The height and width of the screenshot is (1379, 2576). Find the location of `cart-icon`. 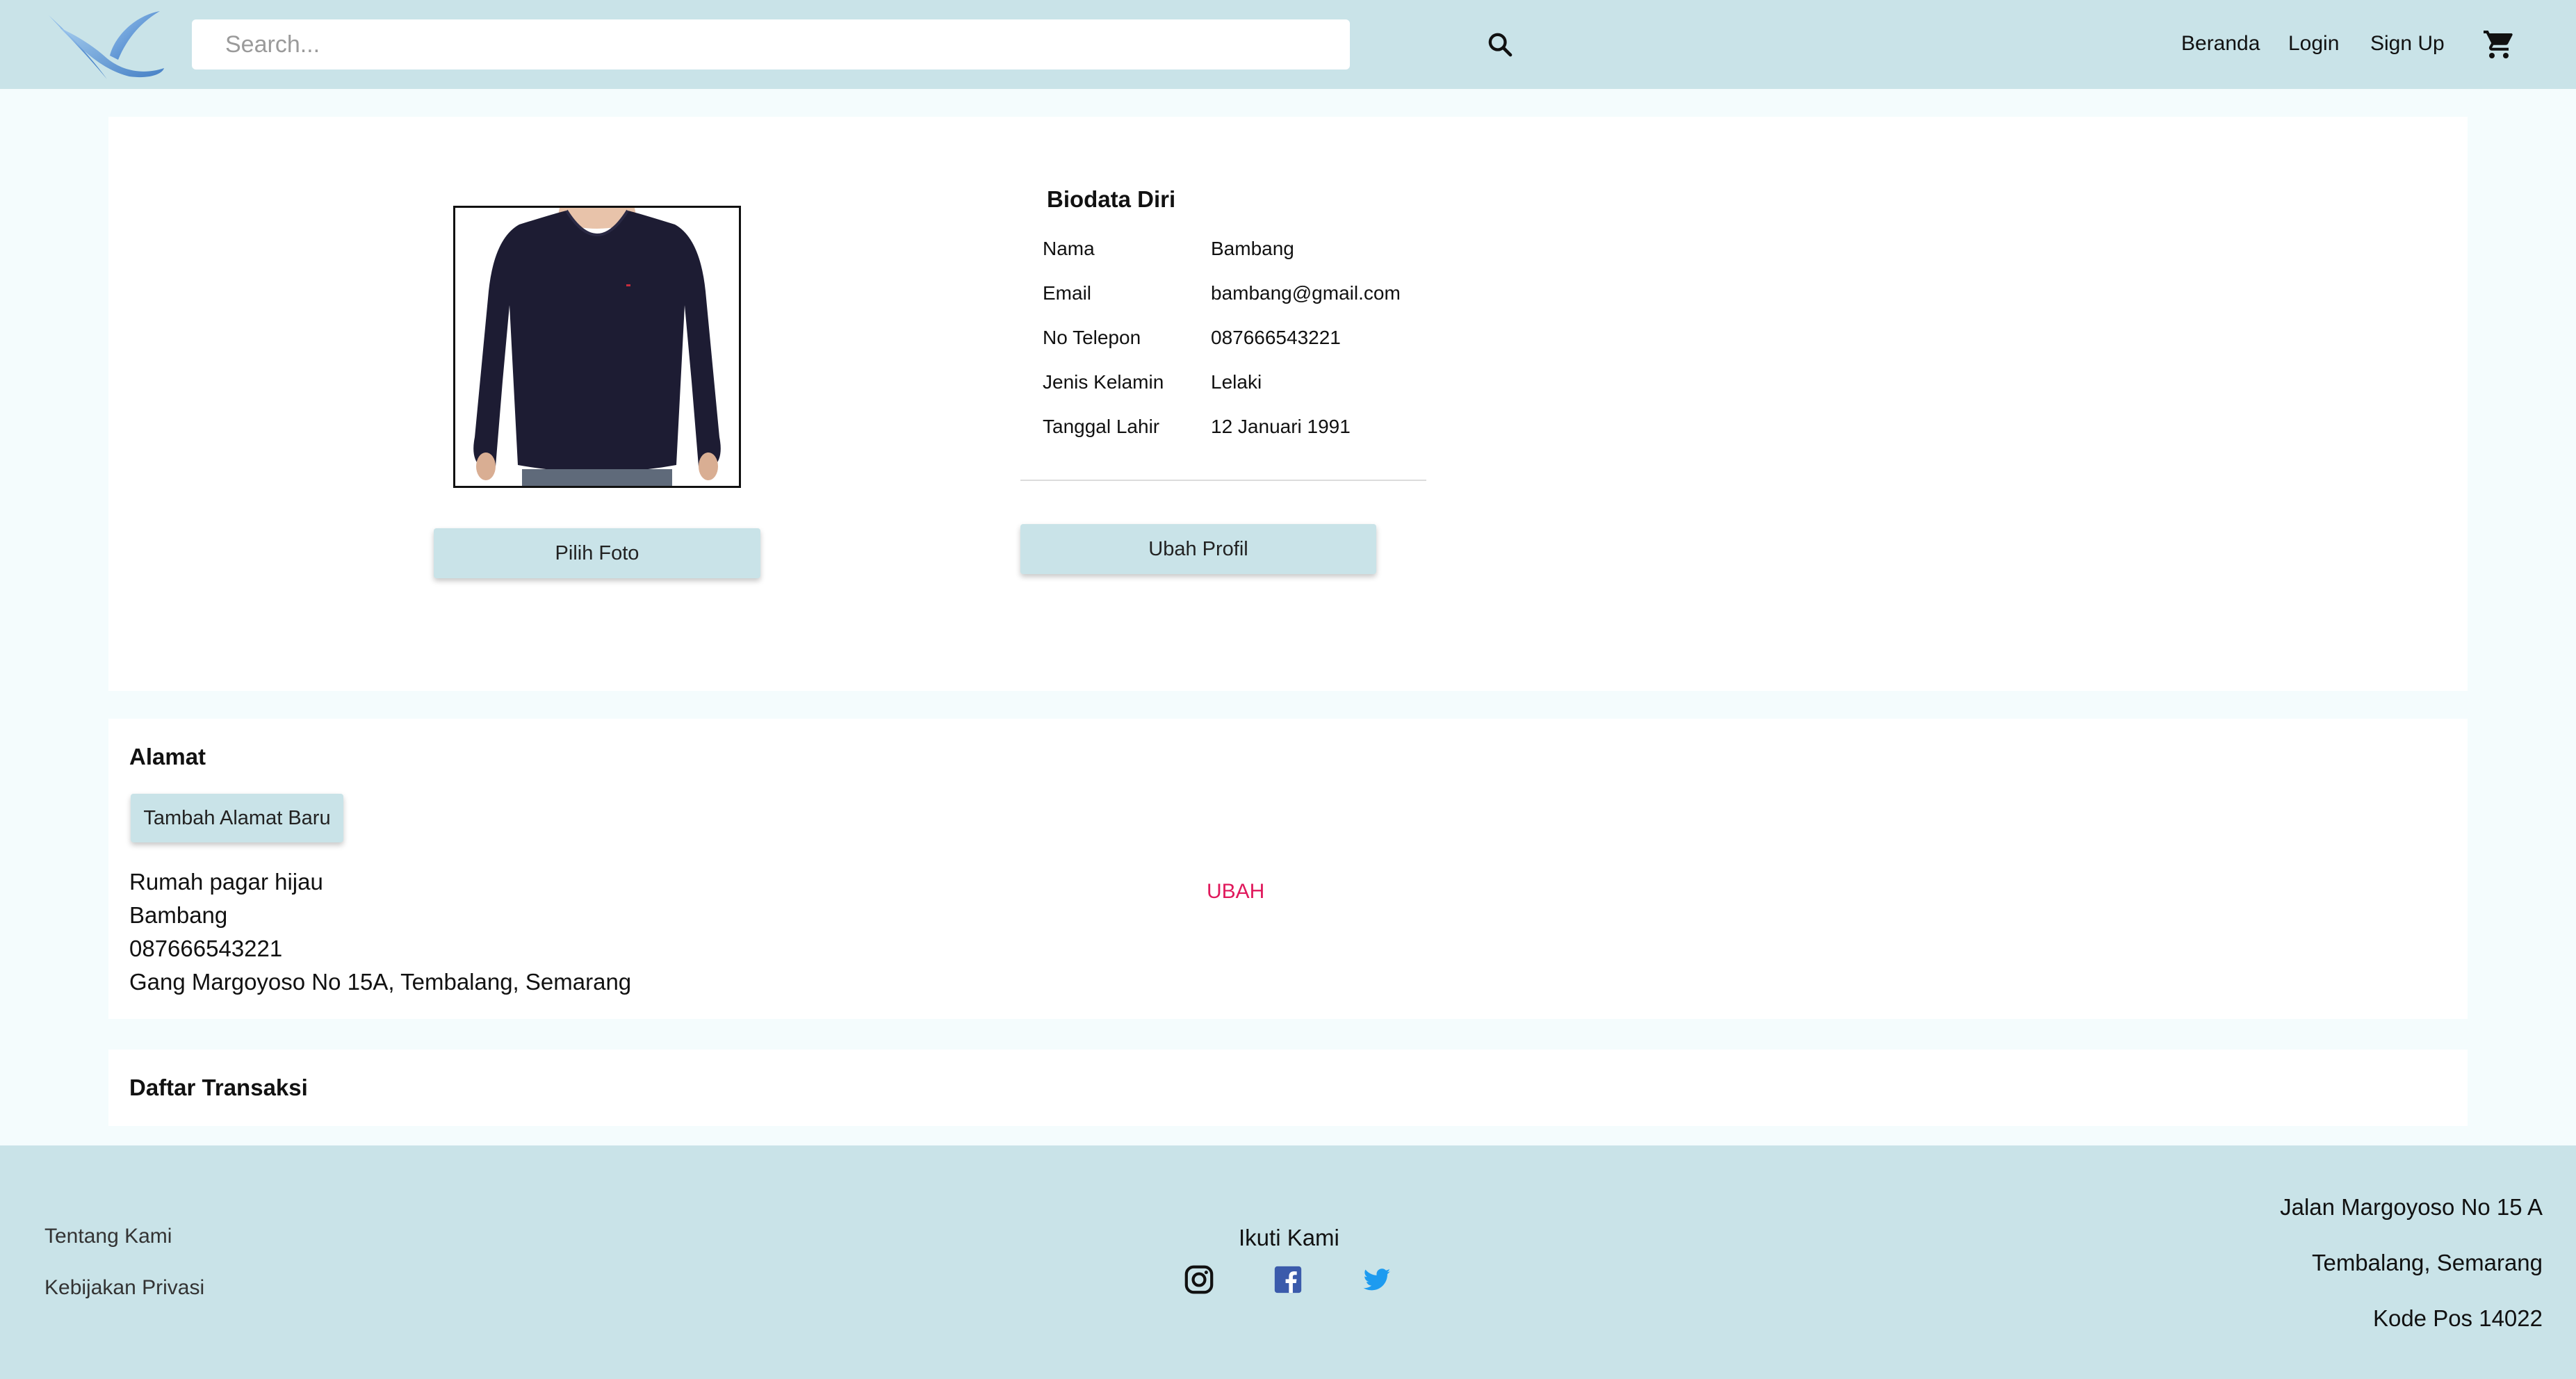

cart-icon is located at coordinates (2498, 44).